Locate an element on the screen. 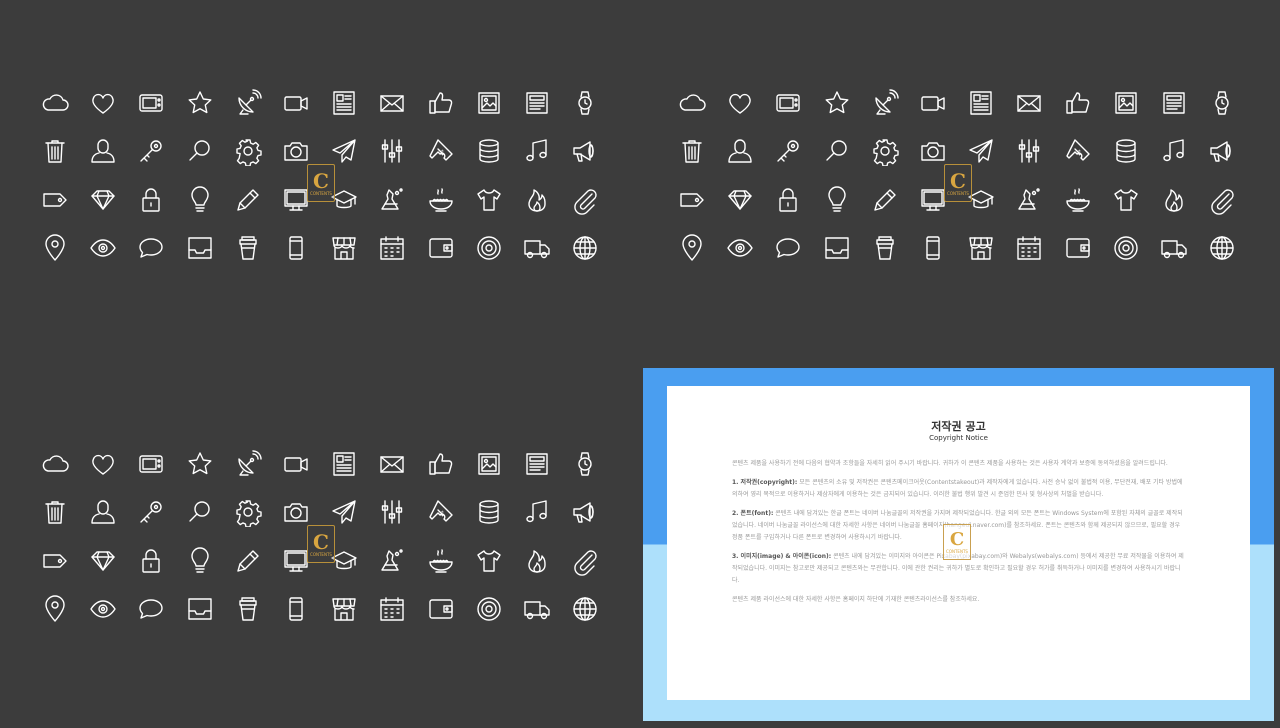 The image size is (1280, 728). wallet-icon is located at coordinates (1078, 248).